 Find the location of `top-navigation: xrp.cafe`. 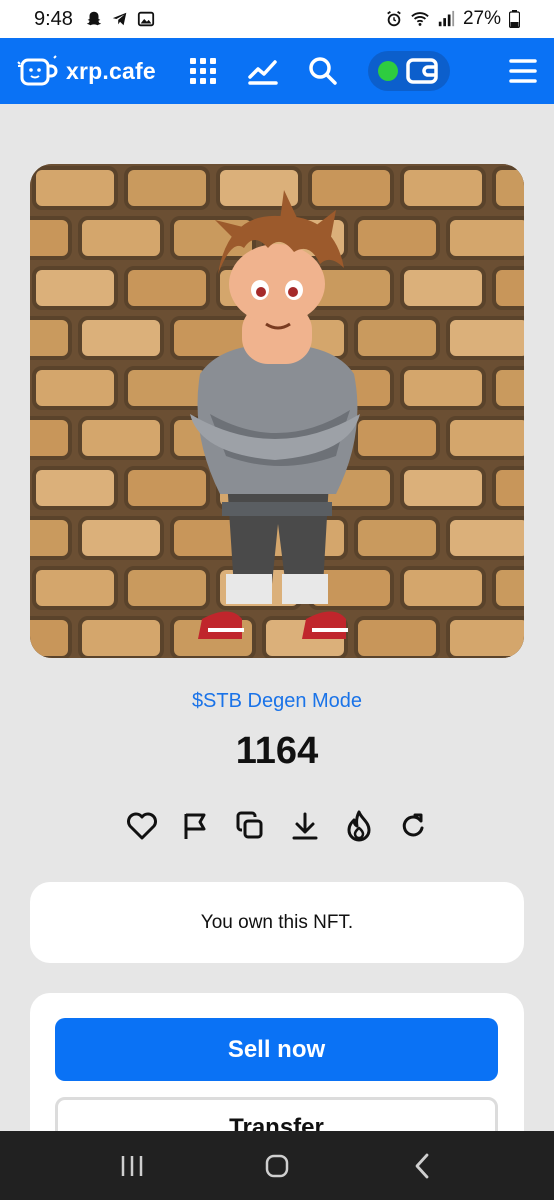

top-navigation: xrp.cafe is located at coordinates (277, 71).